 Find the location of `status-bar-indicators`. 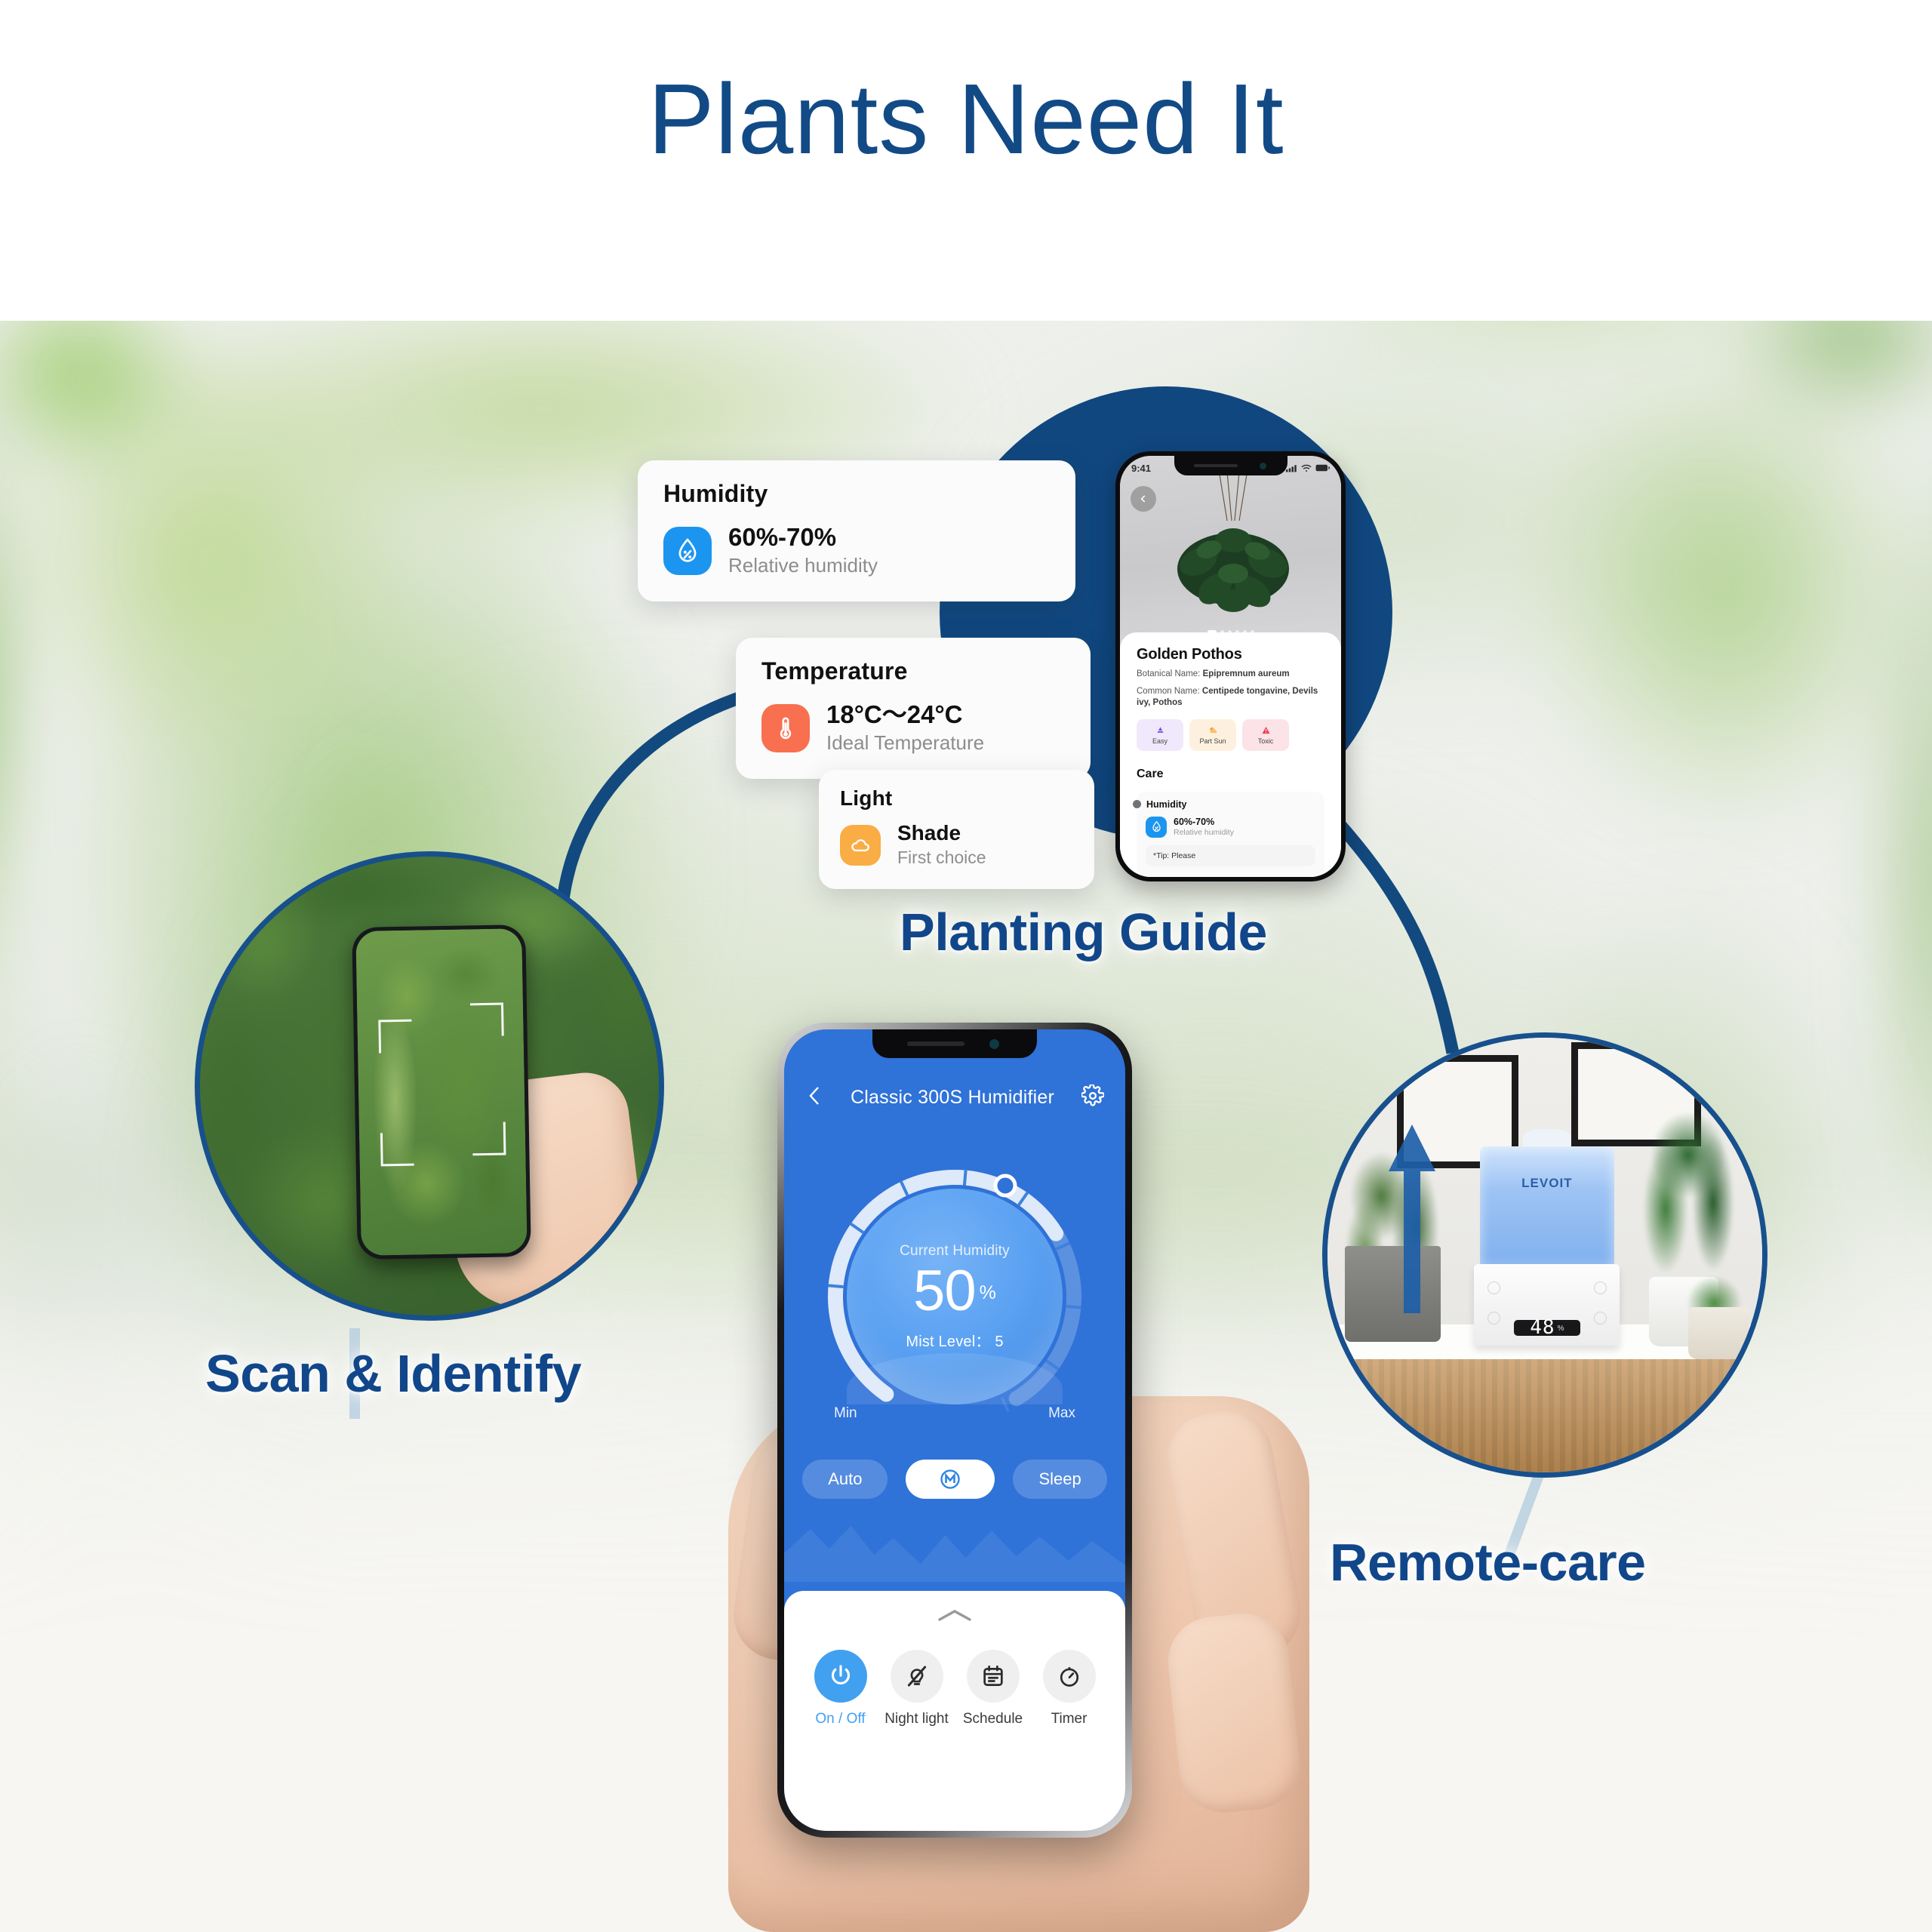

status-bar-indicators is located at coordinates (1308, 468).